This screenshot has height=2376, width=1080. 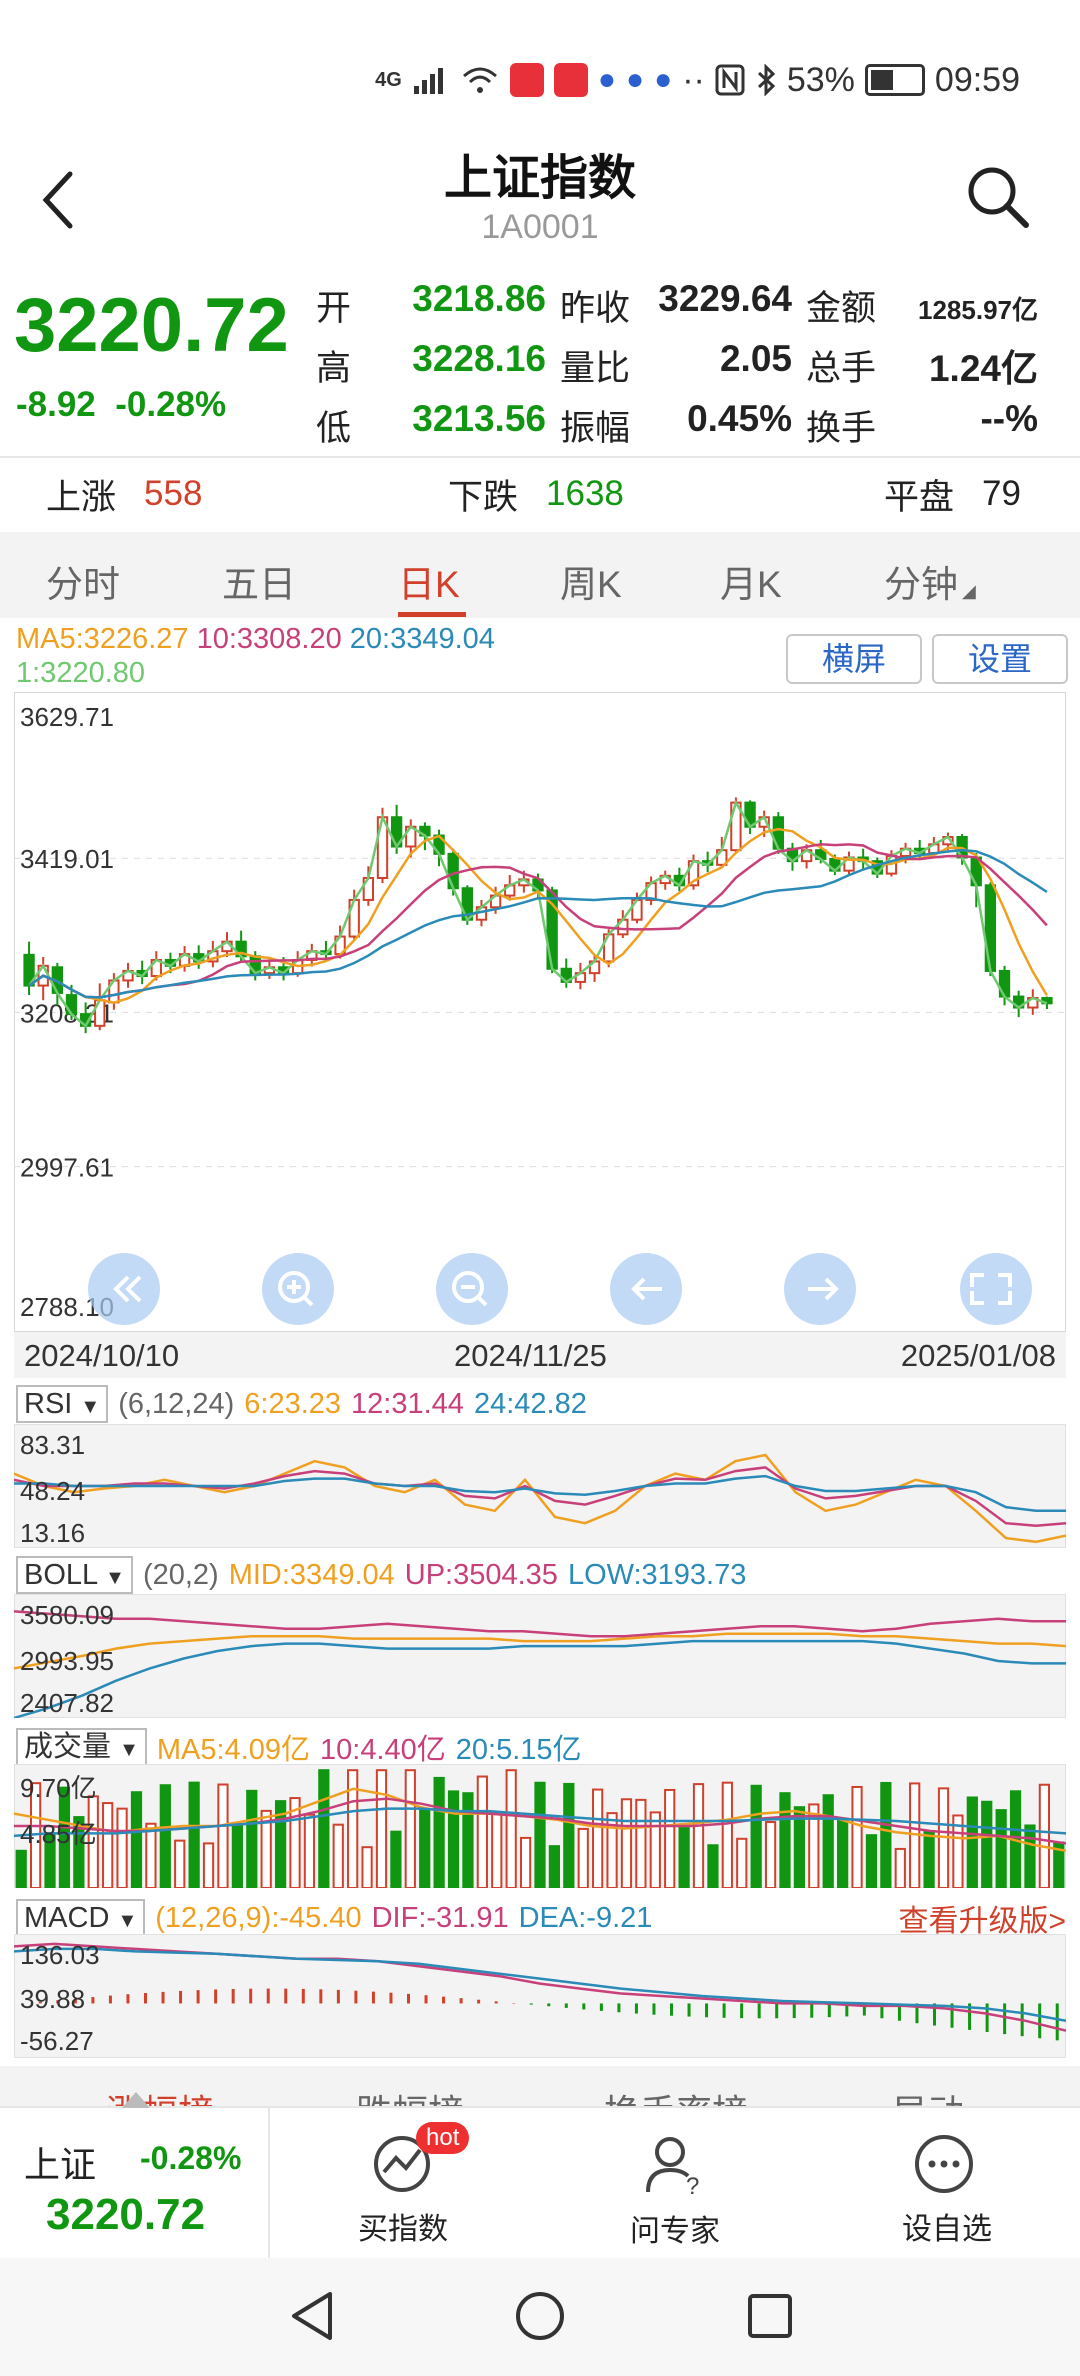 I want to click on ask-expert-button: ? 问专家, so click(x=675, y=2183).